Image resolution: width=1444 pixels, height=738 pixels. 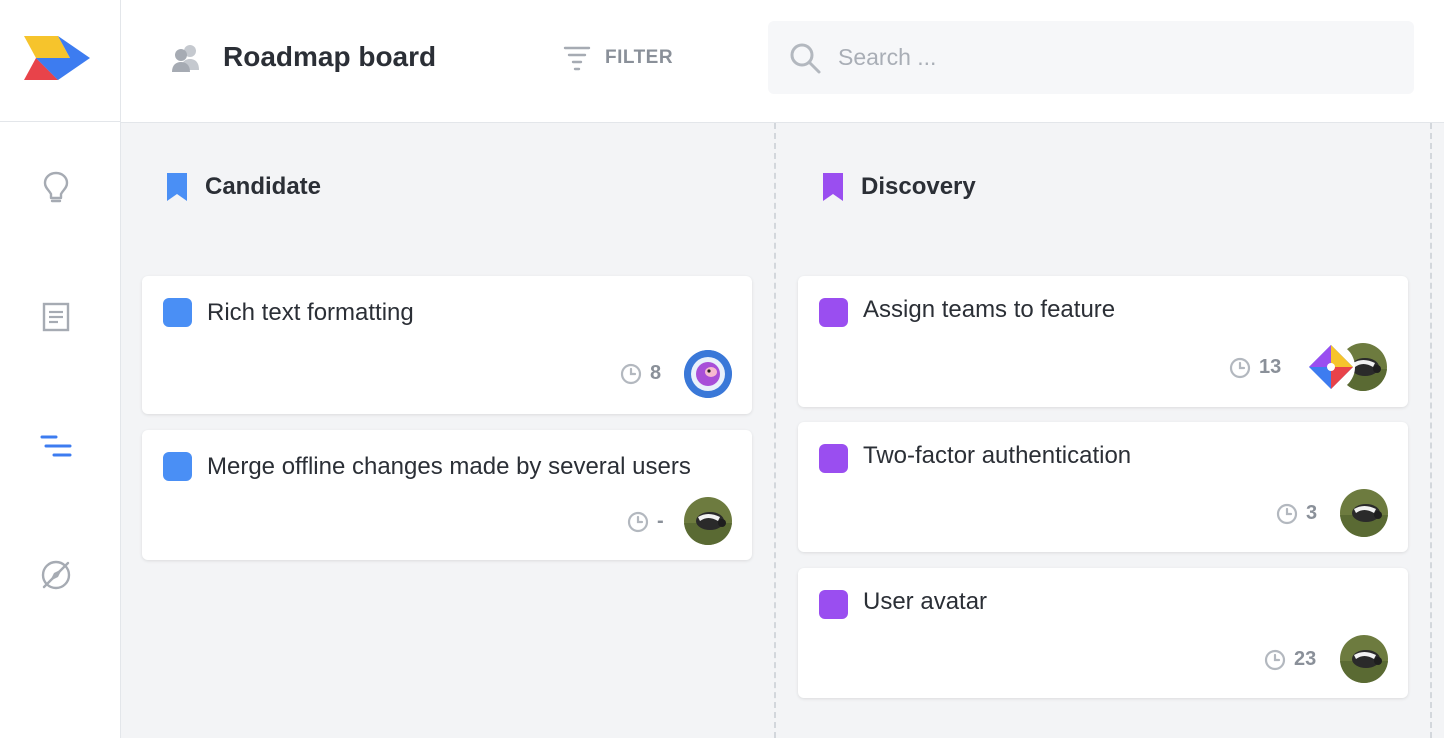 What do you see at coordinates (660, 521) in the screenshot?
I see `card-count: -` at bounding box center [660, 521].